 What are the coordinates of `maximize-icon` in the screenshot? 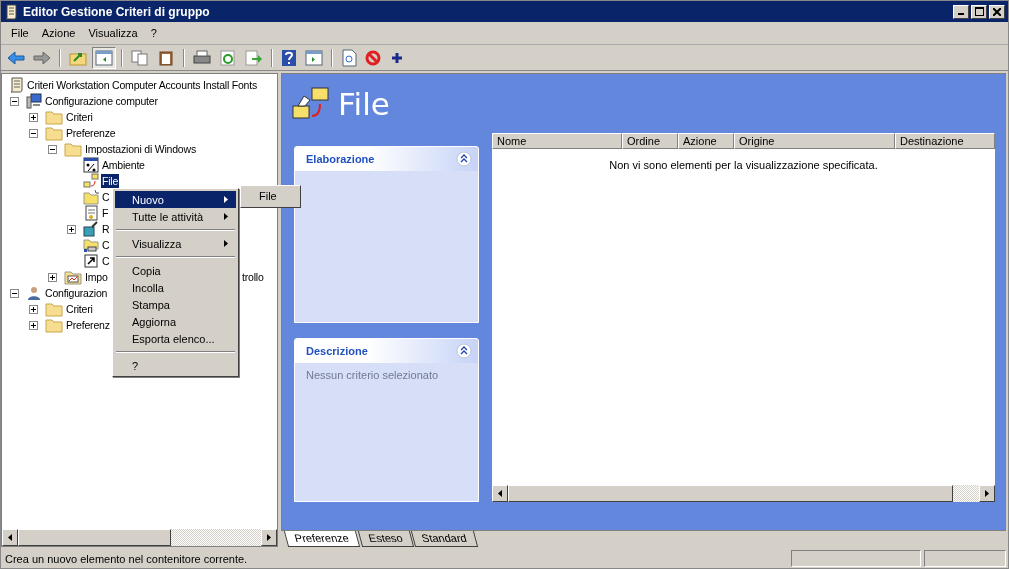 It's located at (979, 11).